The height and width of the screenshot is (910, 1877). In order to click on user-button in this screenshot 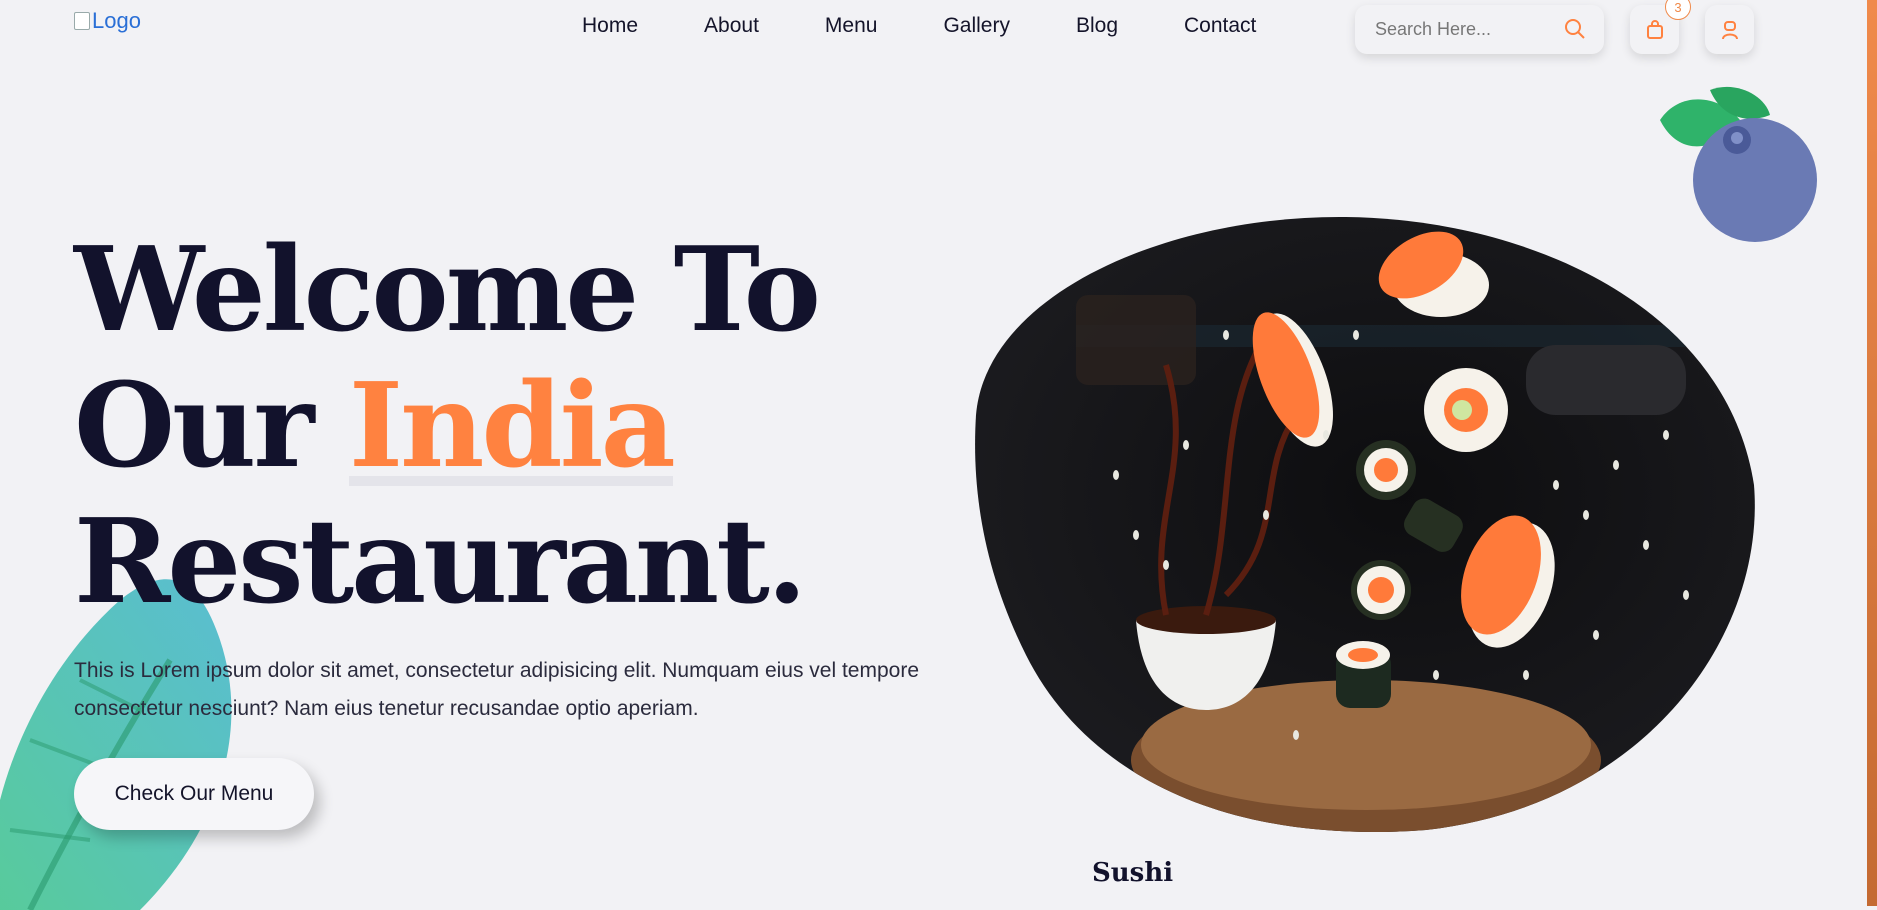, I will do `click(1729, 29)`.